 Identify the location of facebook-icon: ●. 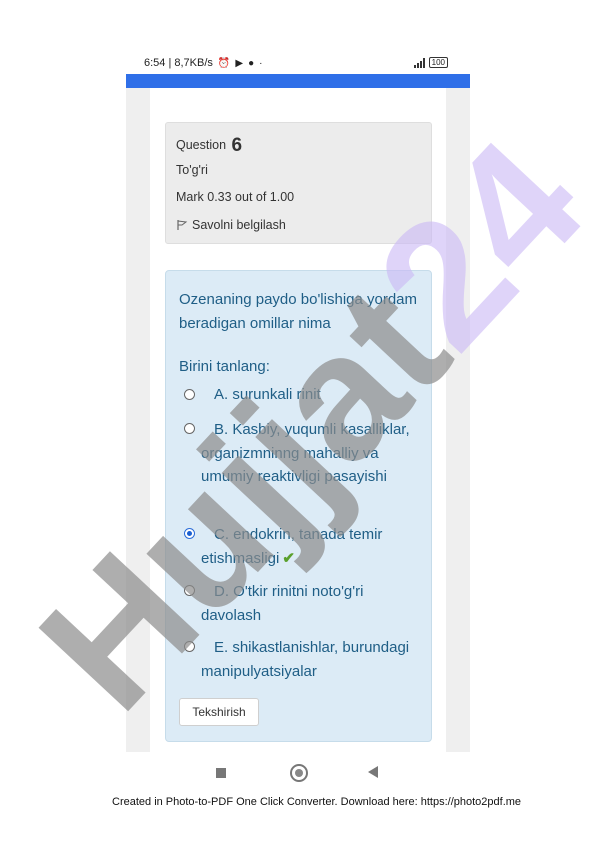
(251, 63).